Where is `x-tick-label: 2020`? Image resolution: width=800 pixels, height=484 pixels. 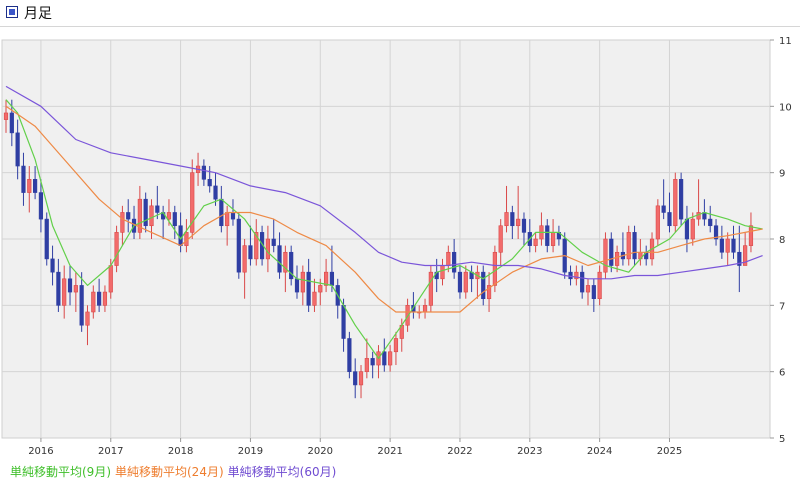
x-tick-label: 2020 is located at coordinates (320, 451).